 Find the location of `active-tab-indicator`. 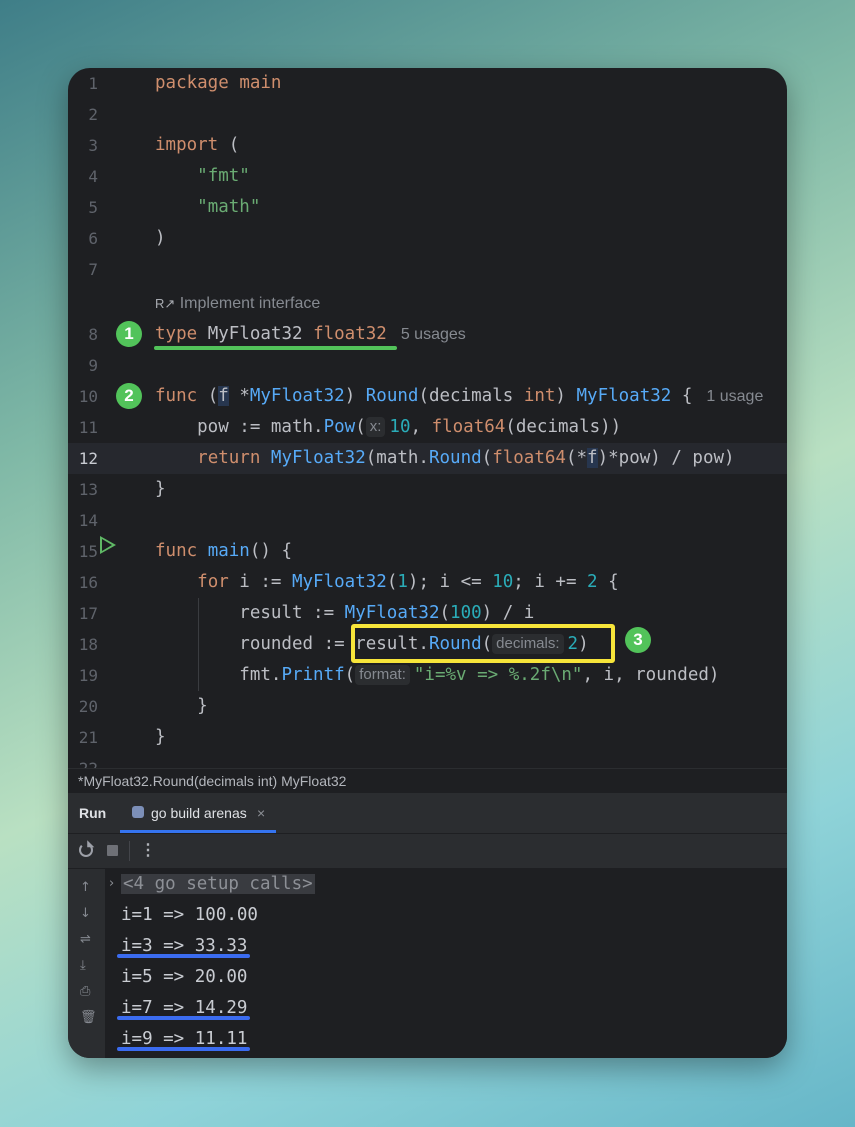

active-tab-indicator is located at coordinates (198, 831).